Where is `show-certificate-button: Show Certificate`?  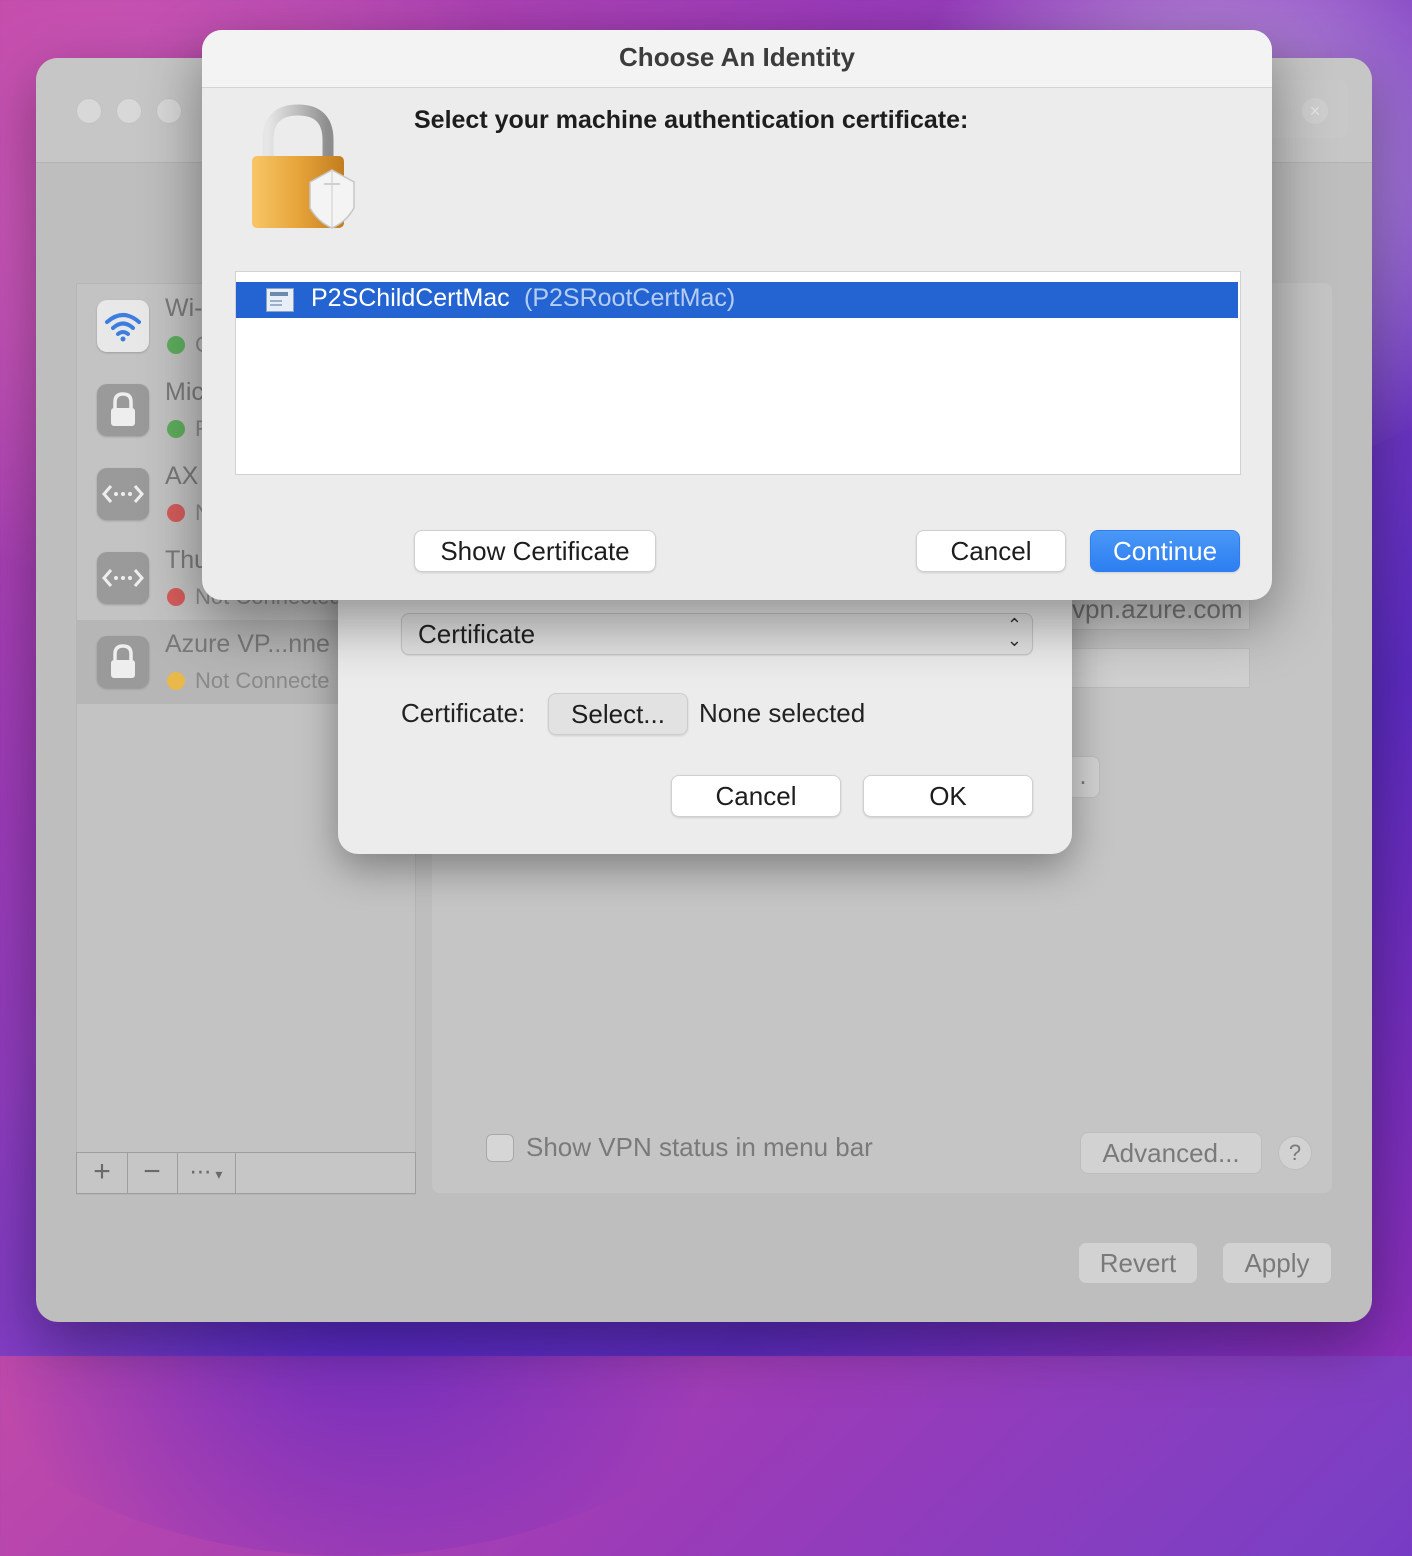
show-certificate-button: Show Certificate is located at coordinates (535, 551).